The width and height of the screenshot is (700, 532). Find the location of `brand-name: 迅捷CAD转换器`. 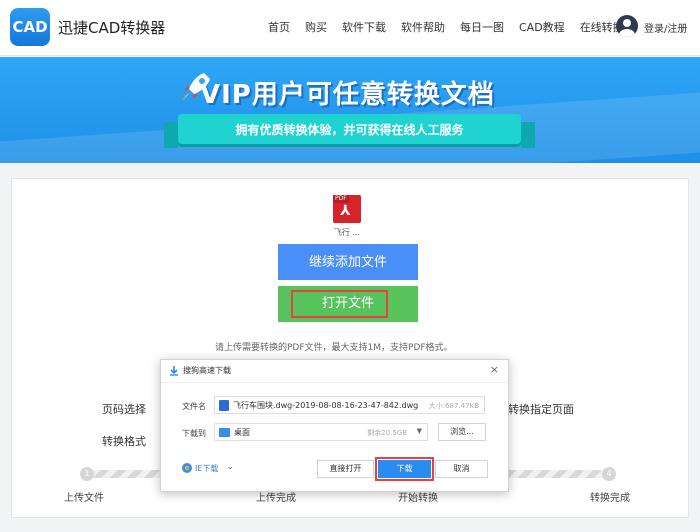

brand-name: 迅捷CAD转换器 is located at coordinates (111, 27).